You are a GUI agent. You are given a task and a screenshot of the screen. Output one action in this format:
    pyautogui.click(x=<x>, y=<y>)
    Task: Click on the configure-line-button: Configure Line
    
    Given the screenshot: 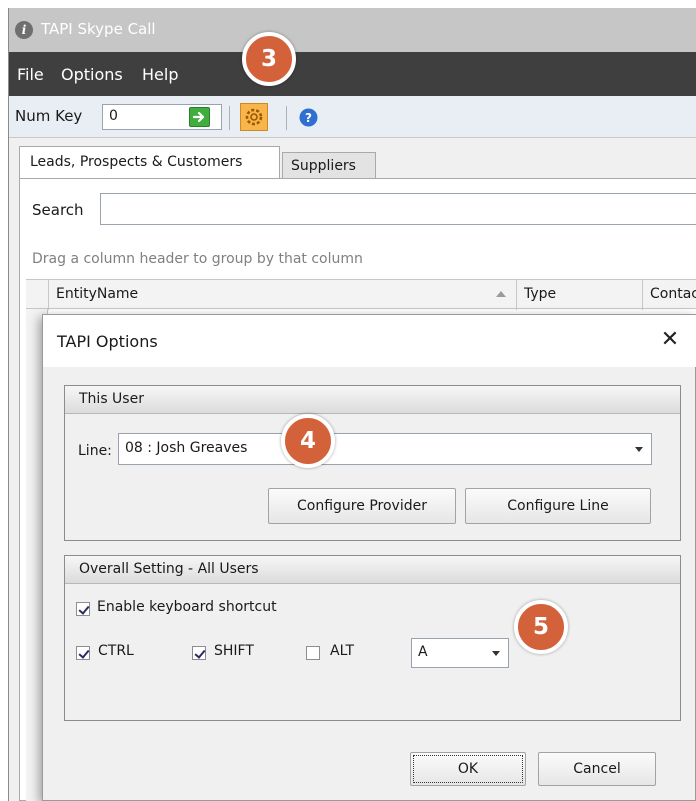 What is the action you would take?
    pyautogui.click(x=558, y=506)
    